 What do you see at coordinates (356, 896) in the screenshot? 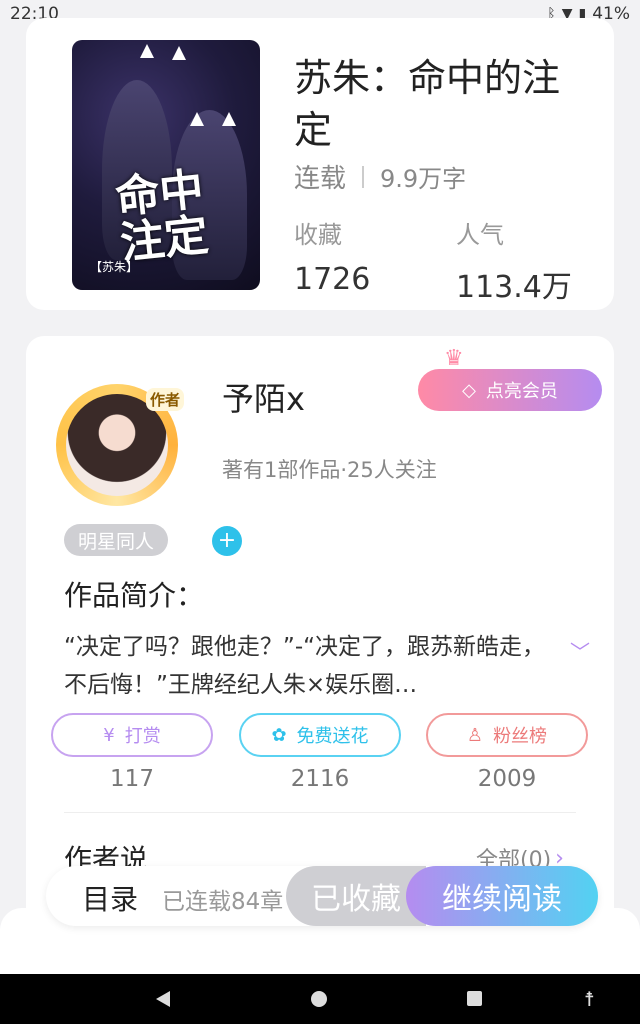
I see `collected-button: 已收藏` at bounding box center [356, 896].